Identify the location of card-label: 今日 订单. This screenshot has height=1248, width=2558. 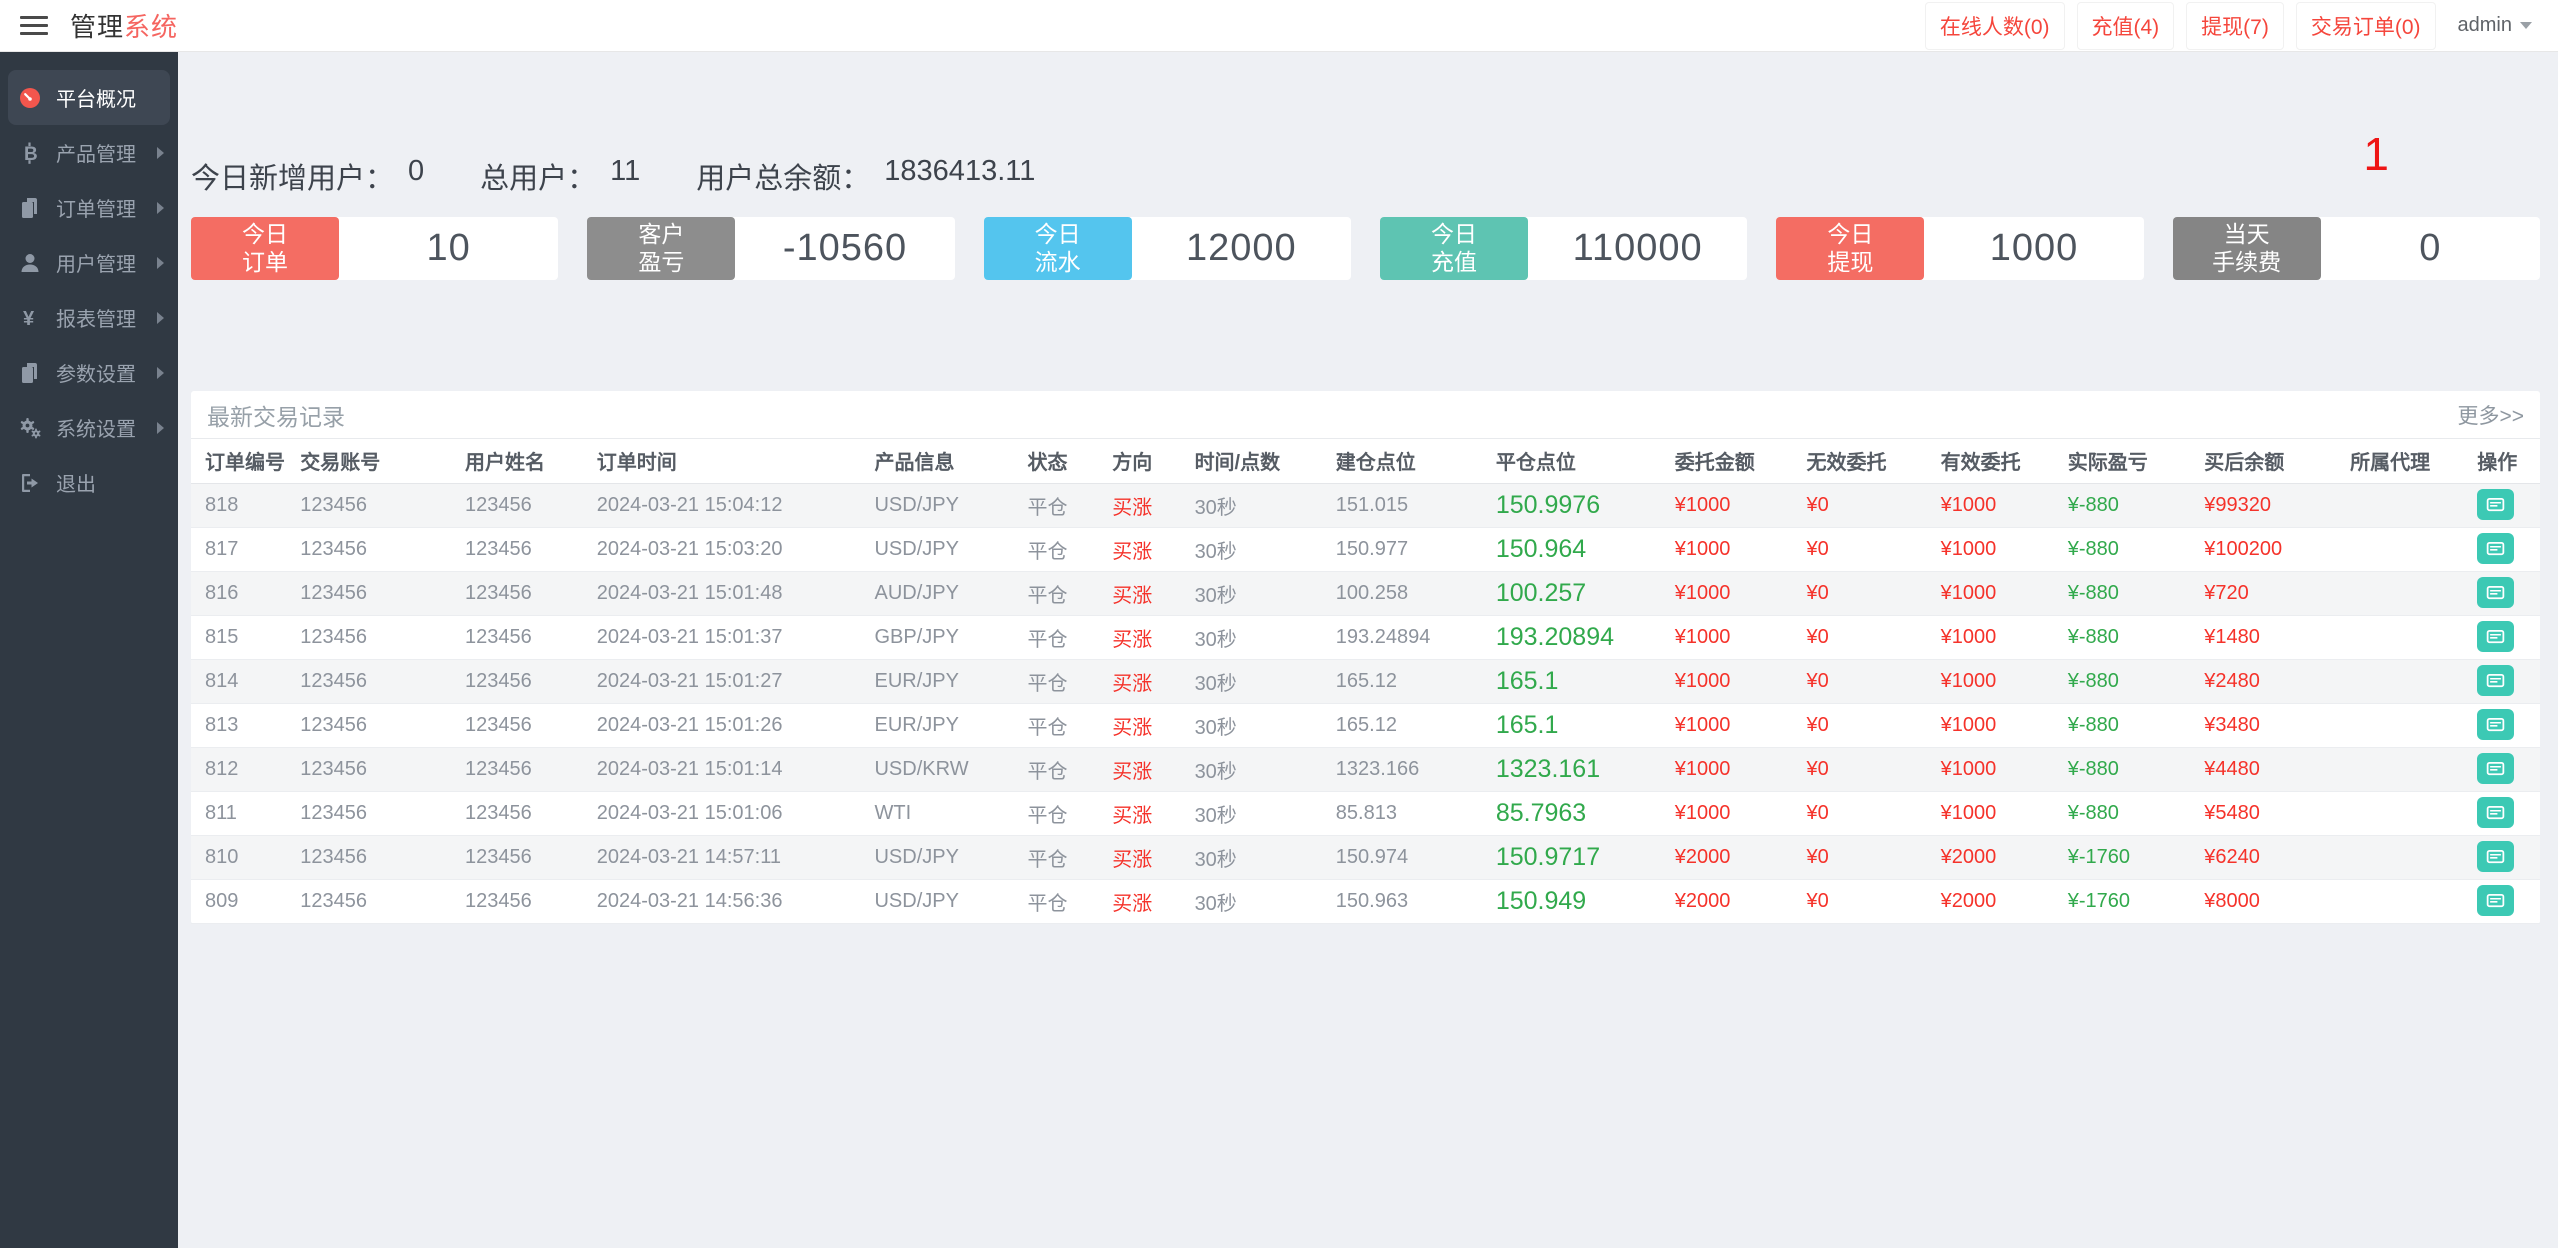
(265, 248).